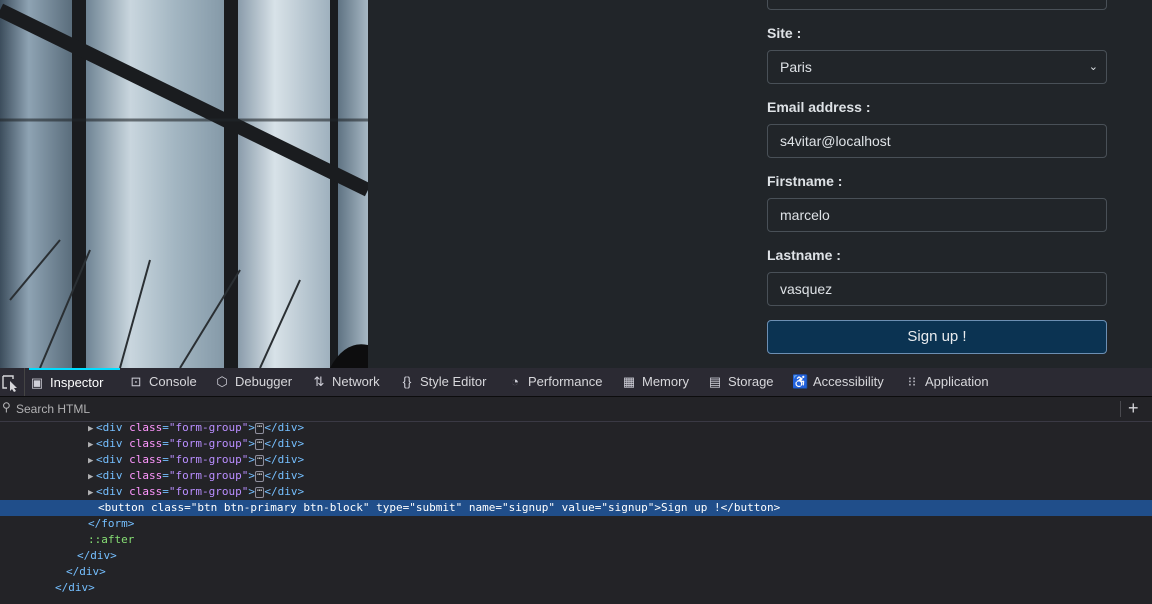  What do you see at coordinates (576, 599) in the screenshot?
I see `breadcrumb` at bounding box center [576, 599].